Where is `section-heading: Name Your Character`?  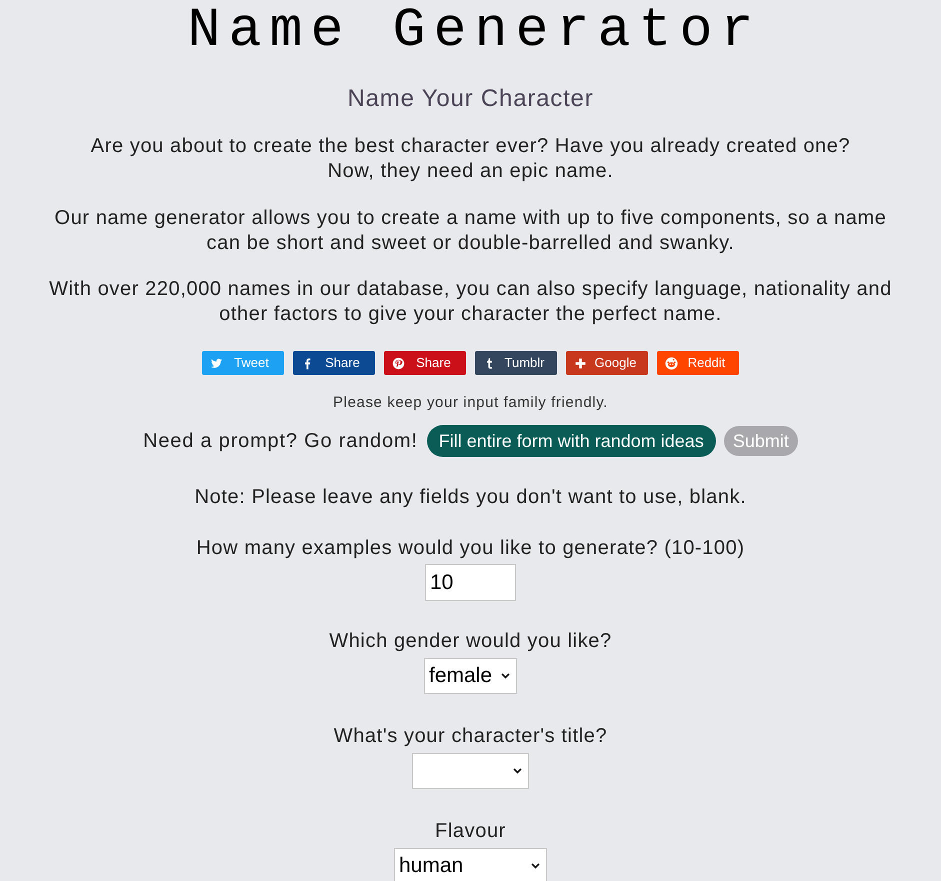 section-heading: Name Your Character is located at coordinates (471, 99).